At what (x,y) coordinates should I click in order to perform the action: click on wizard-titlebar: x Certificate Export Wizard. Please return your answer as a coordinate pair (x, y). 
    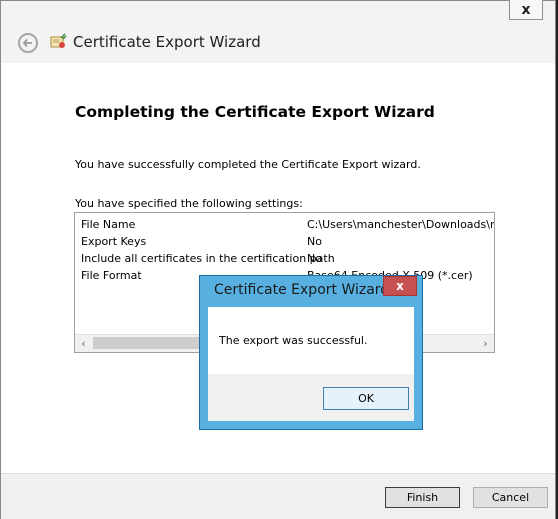
    Looking at the image, I should click on (278, 31).